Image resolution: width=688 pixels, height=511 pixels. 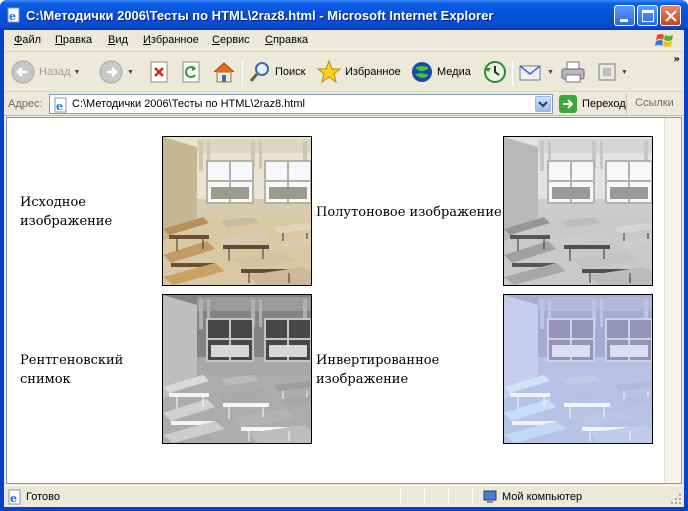 I want to click on home-icon, so click(x=224, y=72).